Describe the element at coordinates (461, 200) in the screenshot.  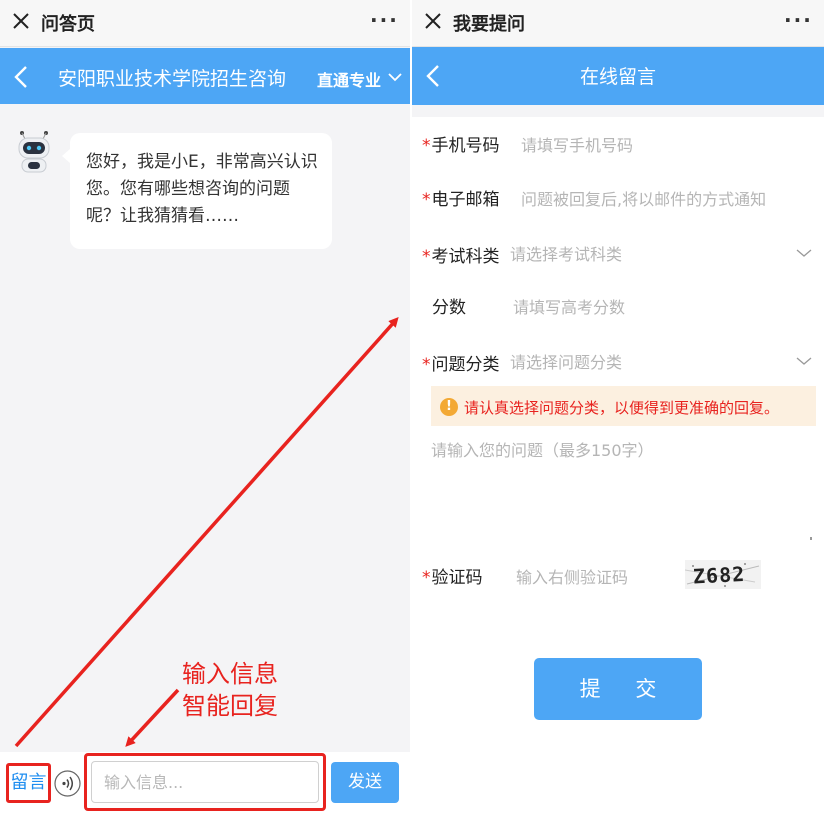
I see `email-label: *电子邮箱` at that location.